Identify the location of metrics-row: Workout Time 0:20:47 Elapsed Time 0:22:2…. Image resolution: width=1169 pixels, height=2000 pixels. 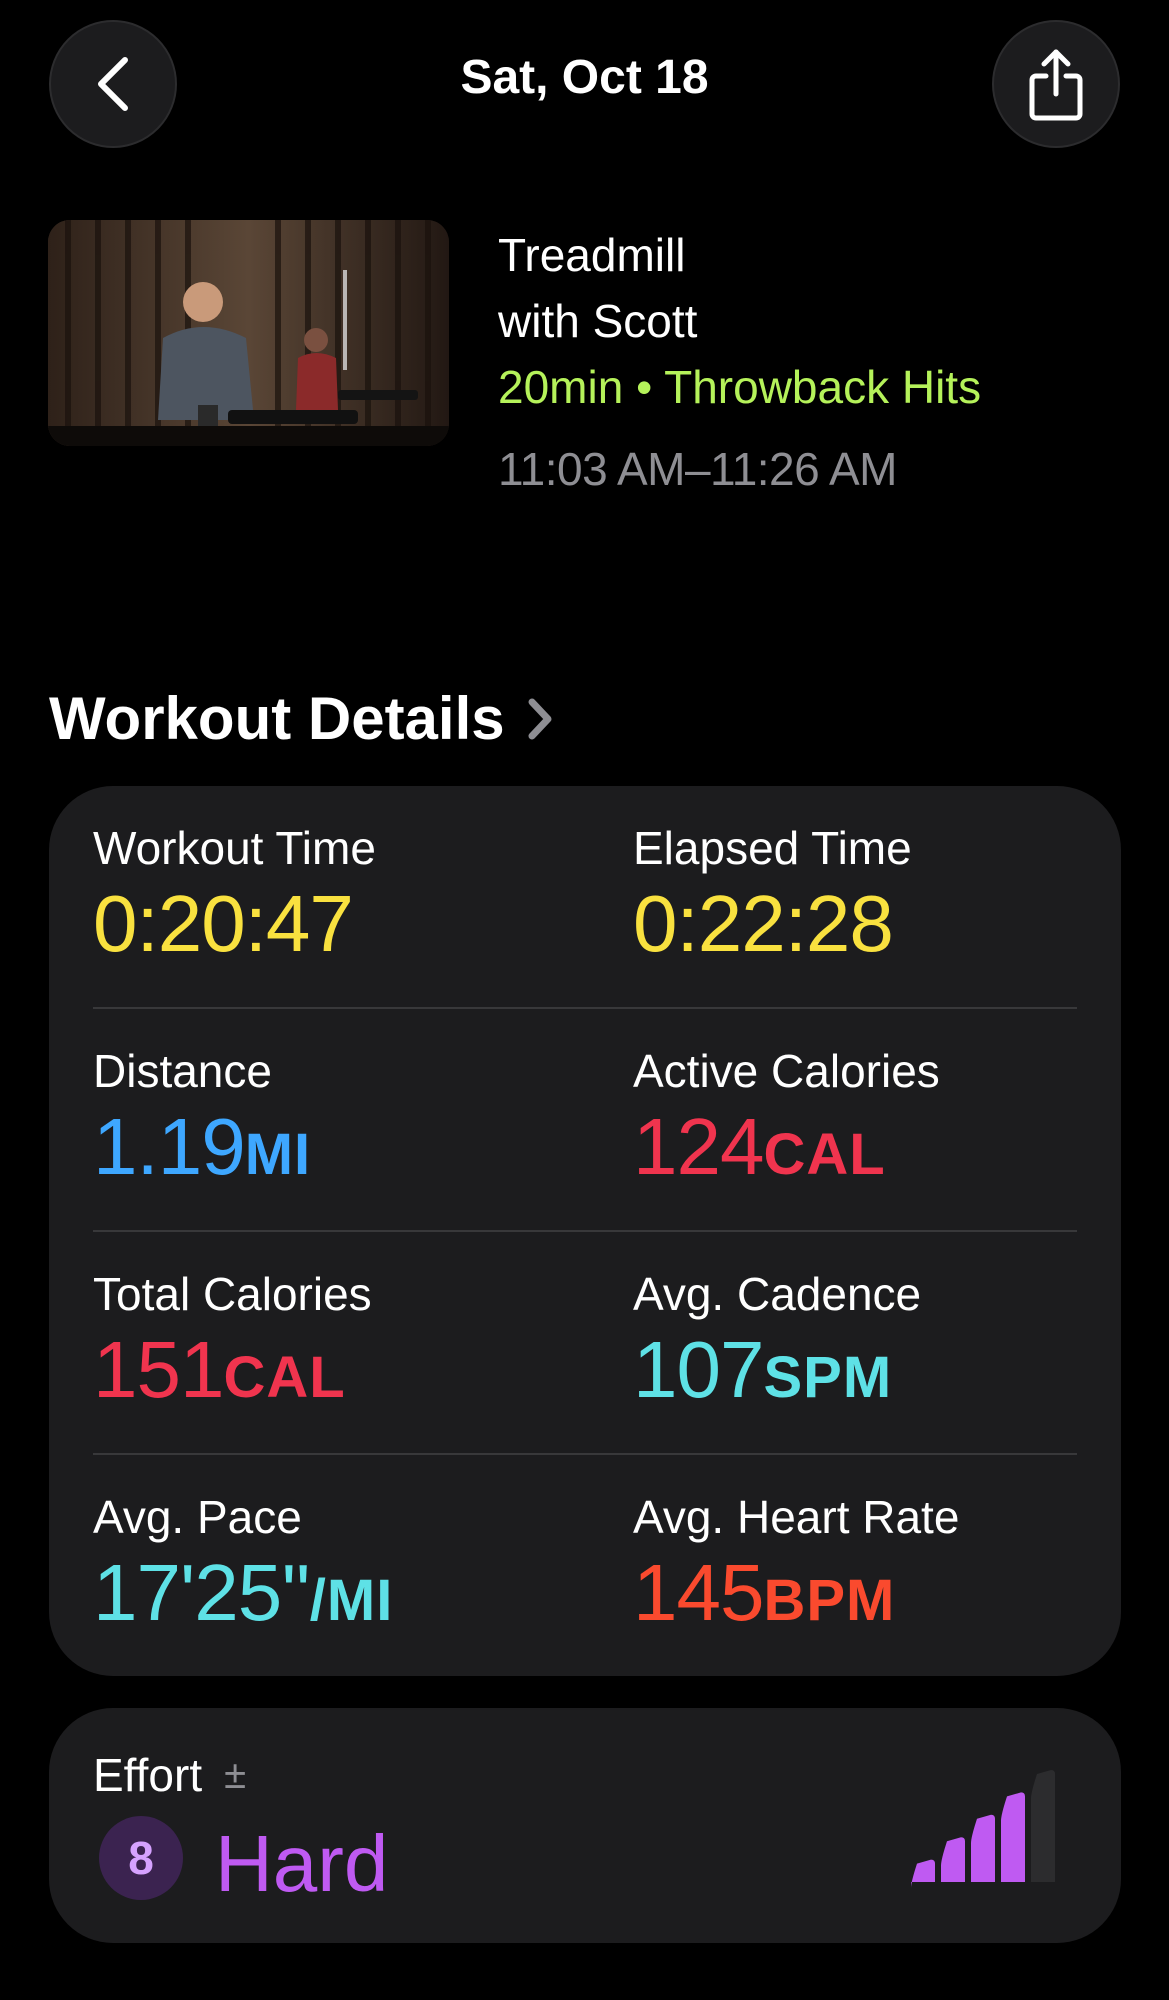
(585, 897).